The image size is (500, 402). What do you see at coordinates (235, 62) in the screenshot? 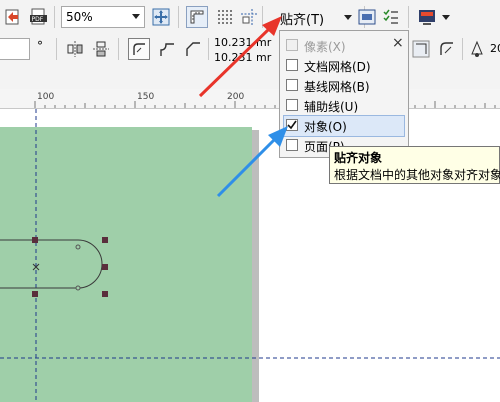
I see `red-arrow-shaft` at bounding box center [235, 62].